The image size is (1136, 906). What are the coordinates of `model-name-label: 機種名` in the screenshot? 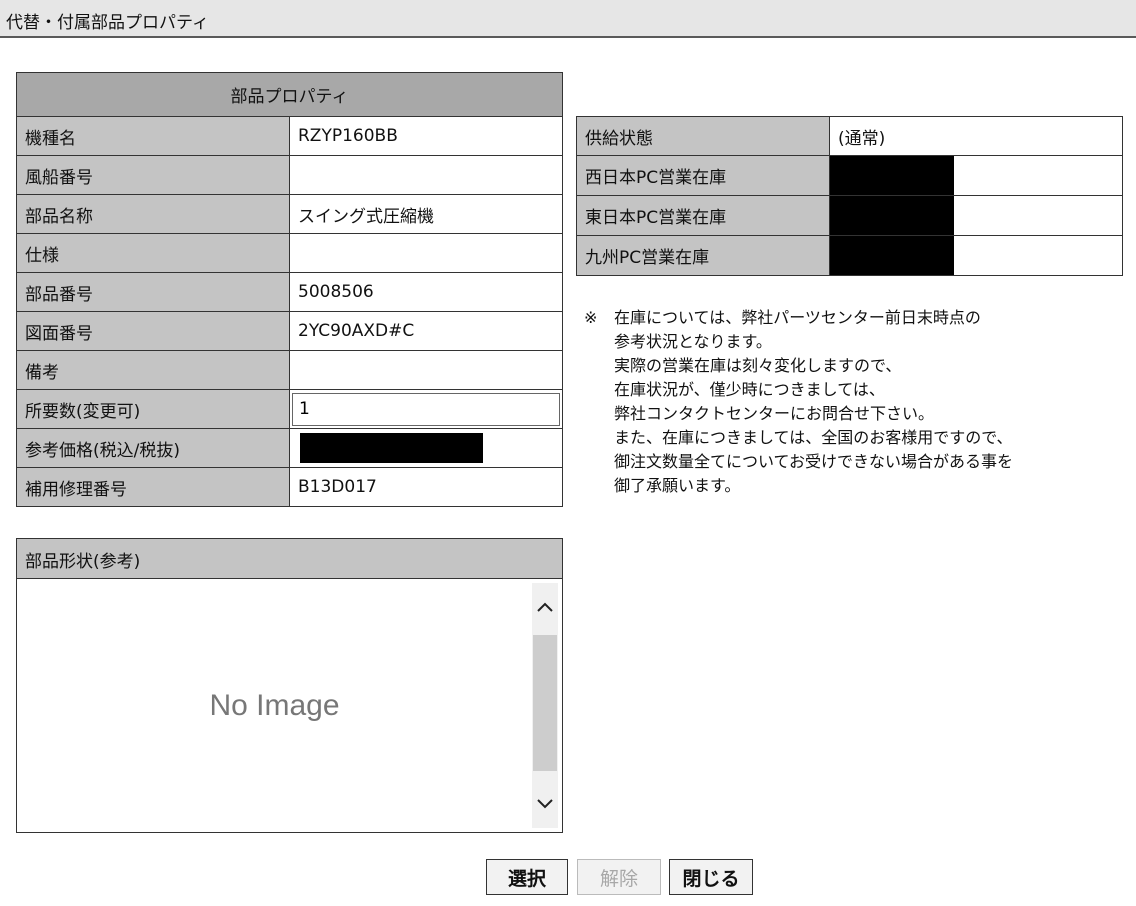 It's located at (153, 136).